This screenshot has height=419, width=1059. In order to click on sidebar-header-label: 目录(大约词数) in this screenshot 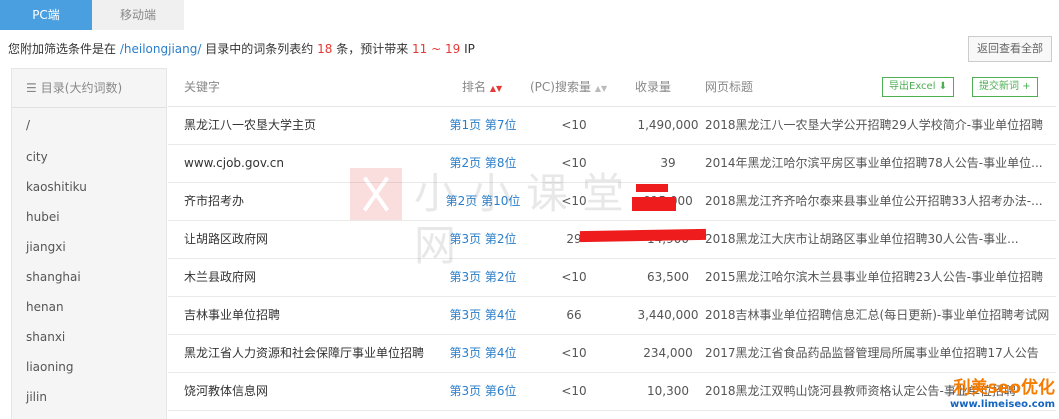, I will do `click(81, 88)`.